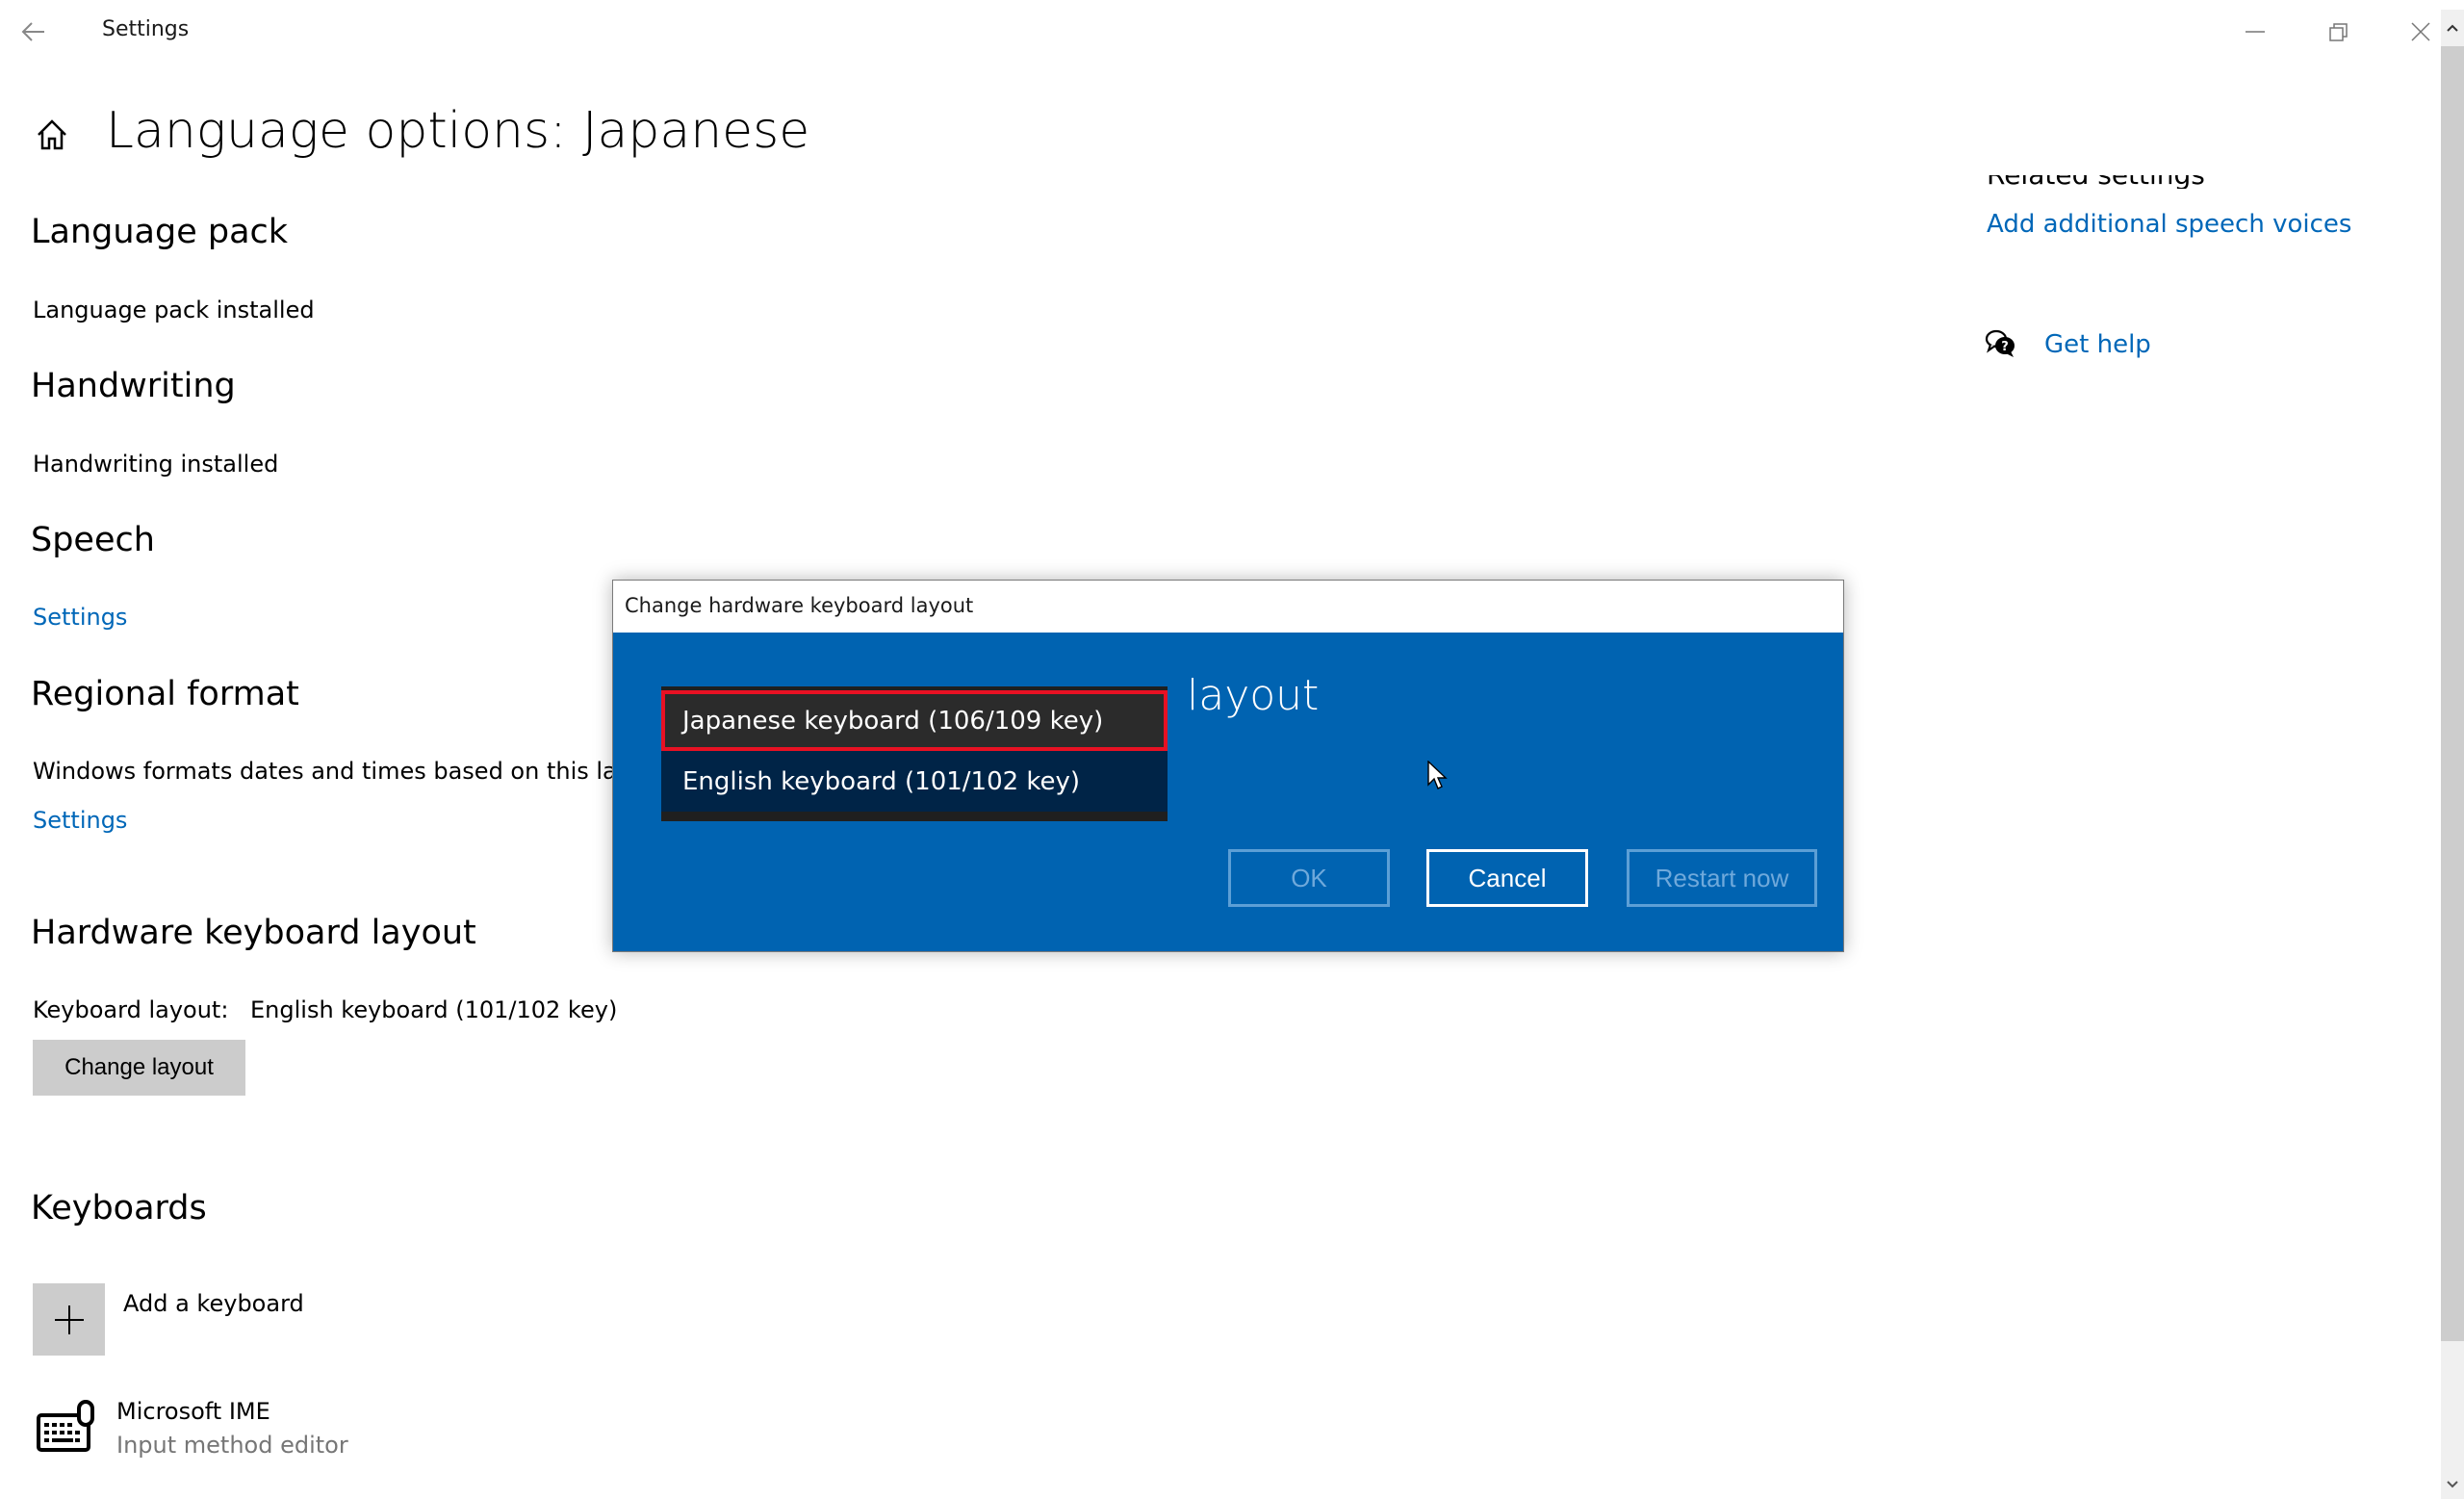  What do you see at coordinates (458, 131) in the screenshot?
I see `page-title: Language options: Japanese` at bounding box center [458, 131].